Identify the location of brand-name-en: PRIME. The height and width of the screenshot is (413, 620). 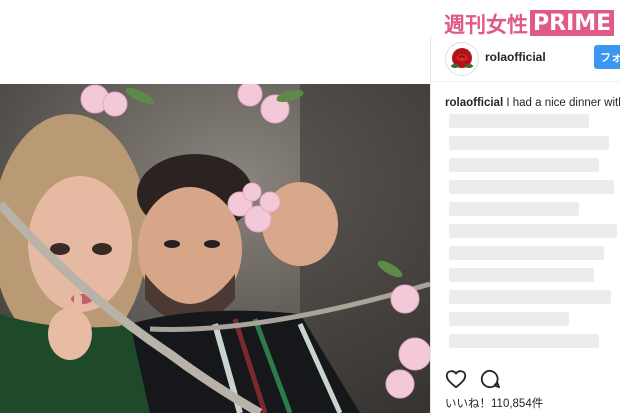
(572, 24).